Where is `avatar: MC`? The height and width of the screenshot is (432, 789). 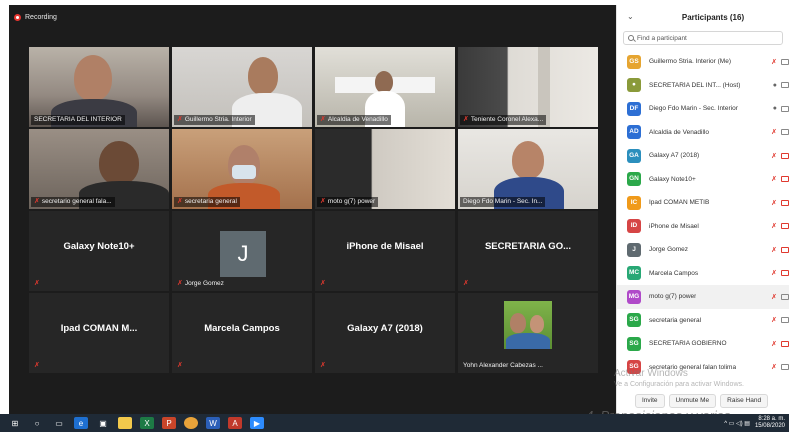
avatar: MC is located at coordinates (634, 273).